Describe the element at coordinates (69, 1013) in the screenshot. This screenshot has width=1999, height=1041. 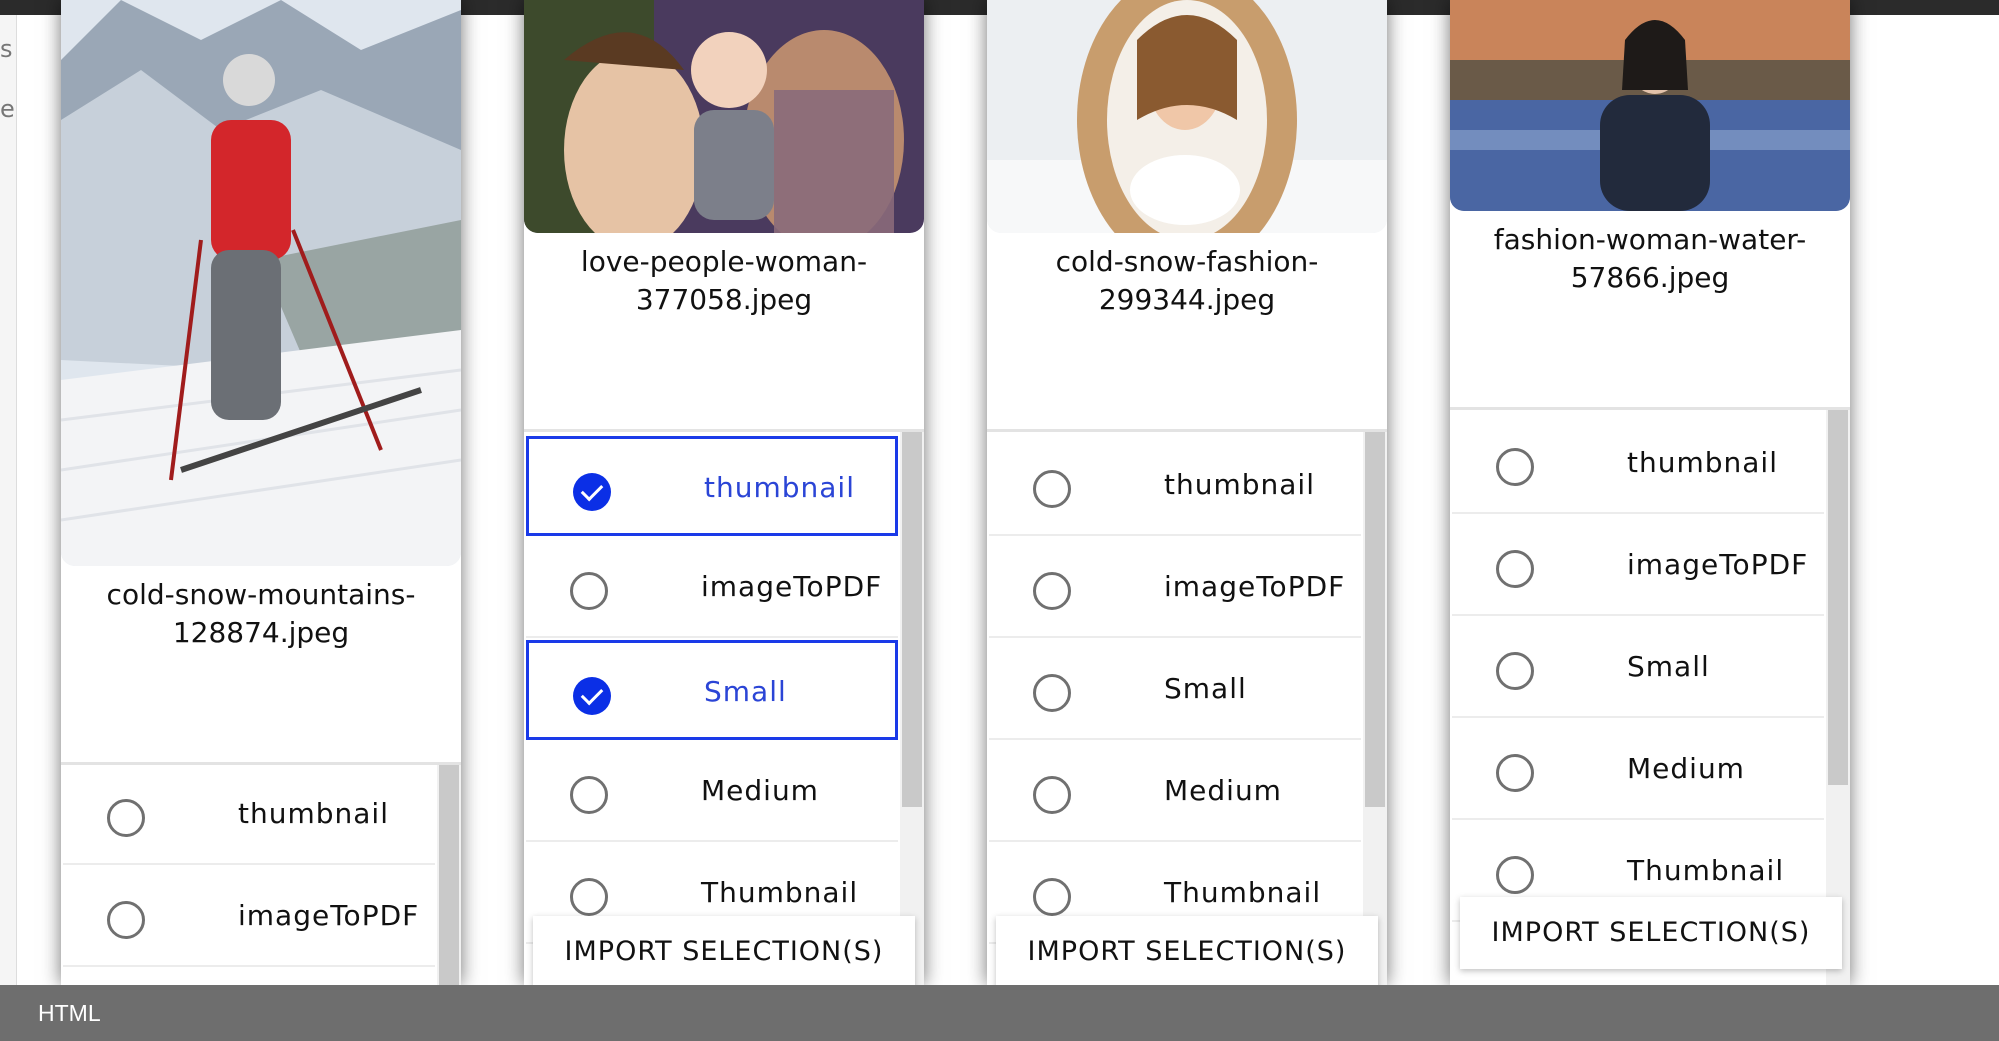
I see `bottom-bar-label: HTML` at that location.